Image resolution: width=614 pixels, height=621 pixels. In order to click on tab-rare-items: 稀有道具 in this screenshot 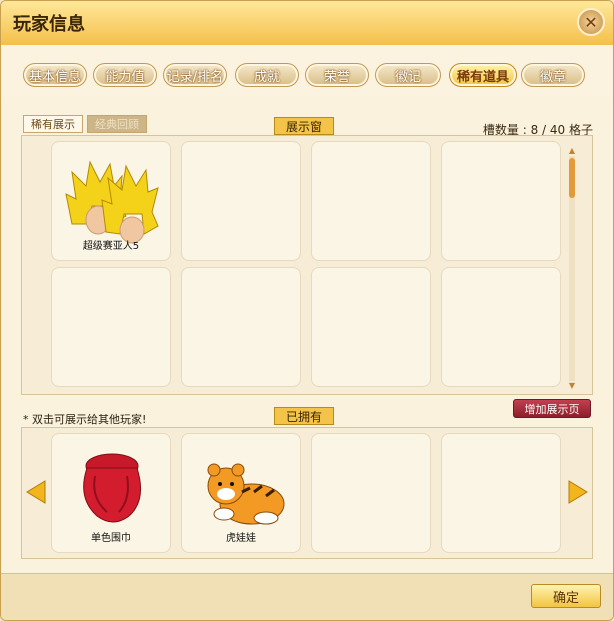, I will do `click(483, 75)`.